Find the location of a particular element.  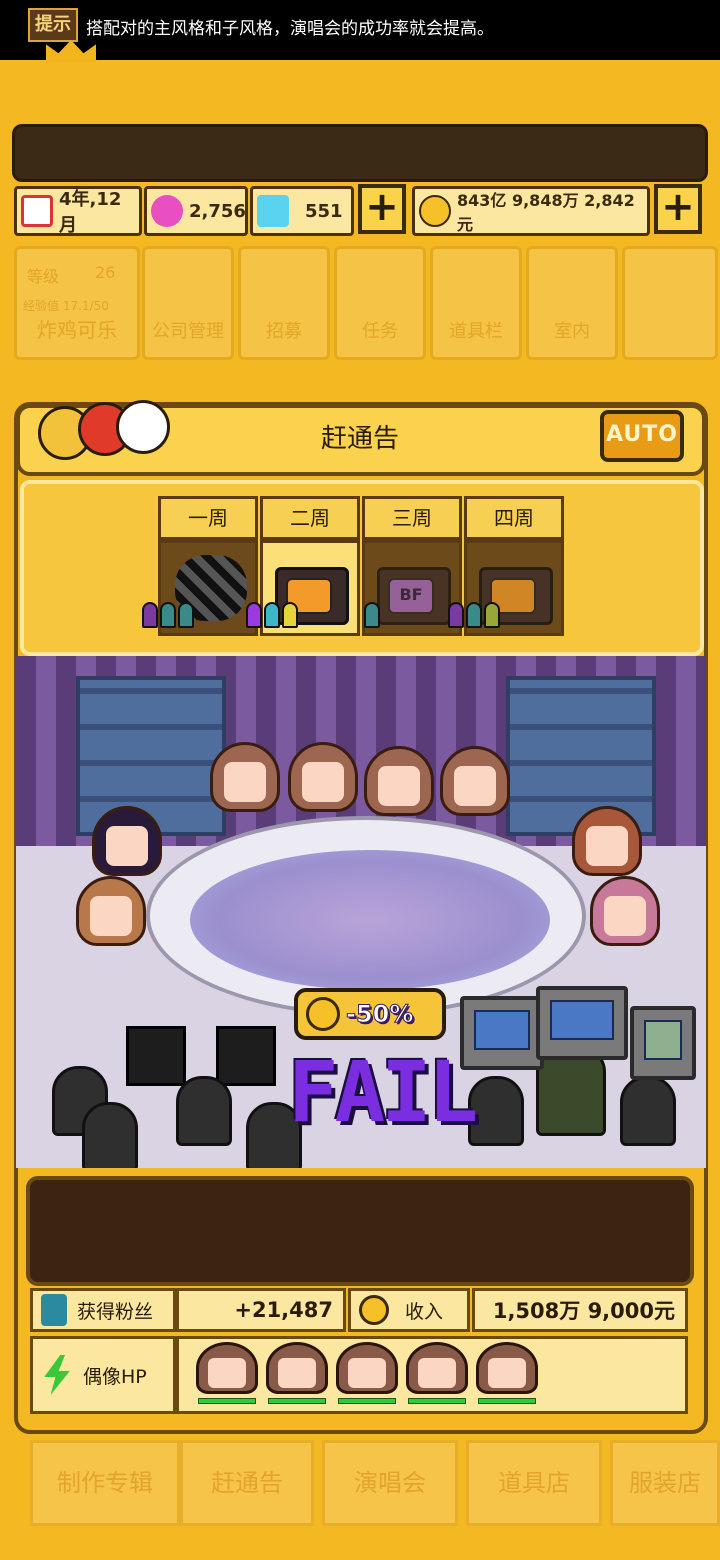

bg-level-value: 26 is located at coordinates (105, 272).